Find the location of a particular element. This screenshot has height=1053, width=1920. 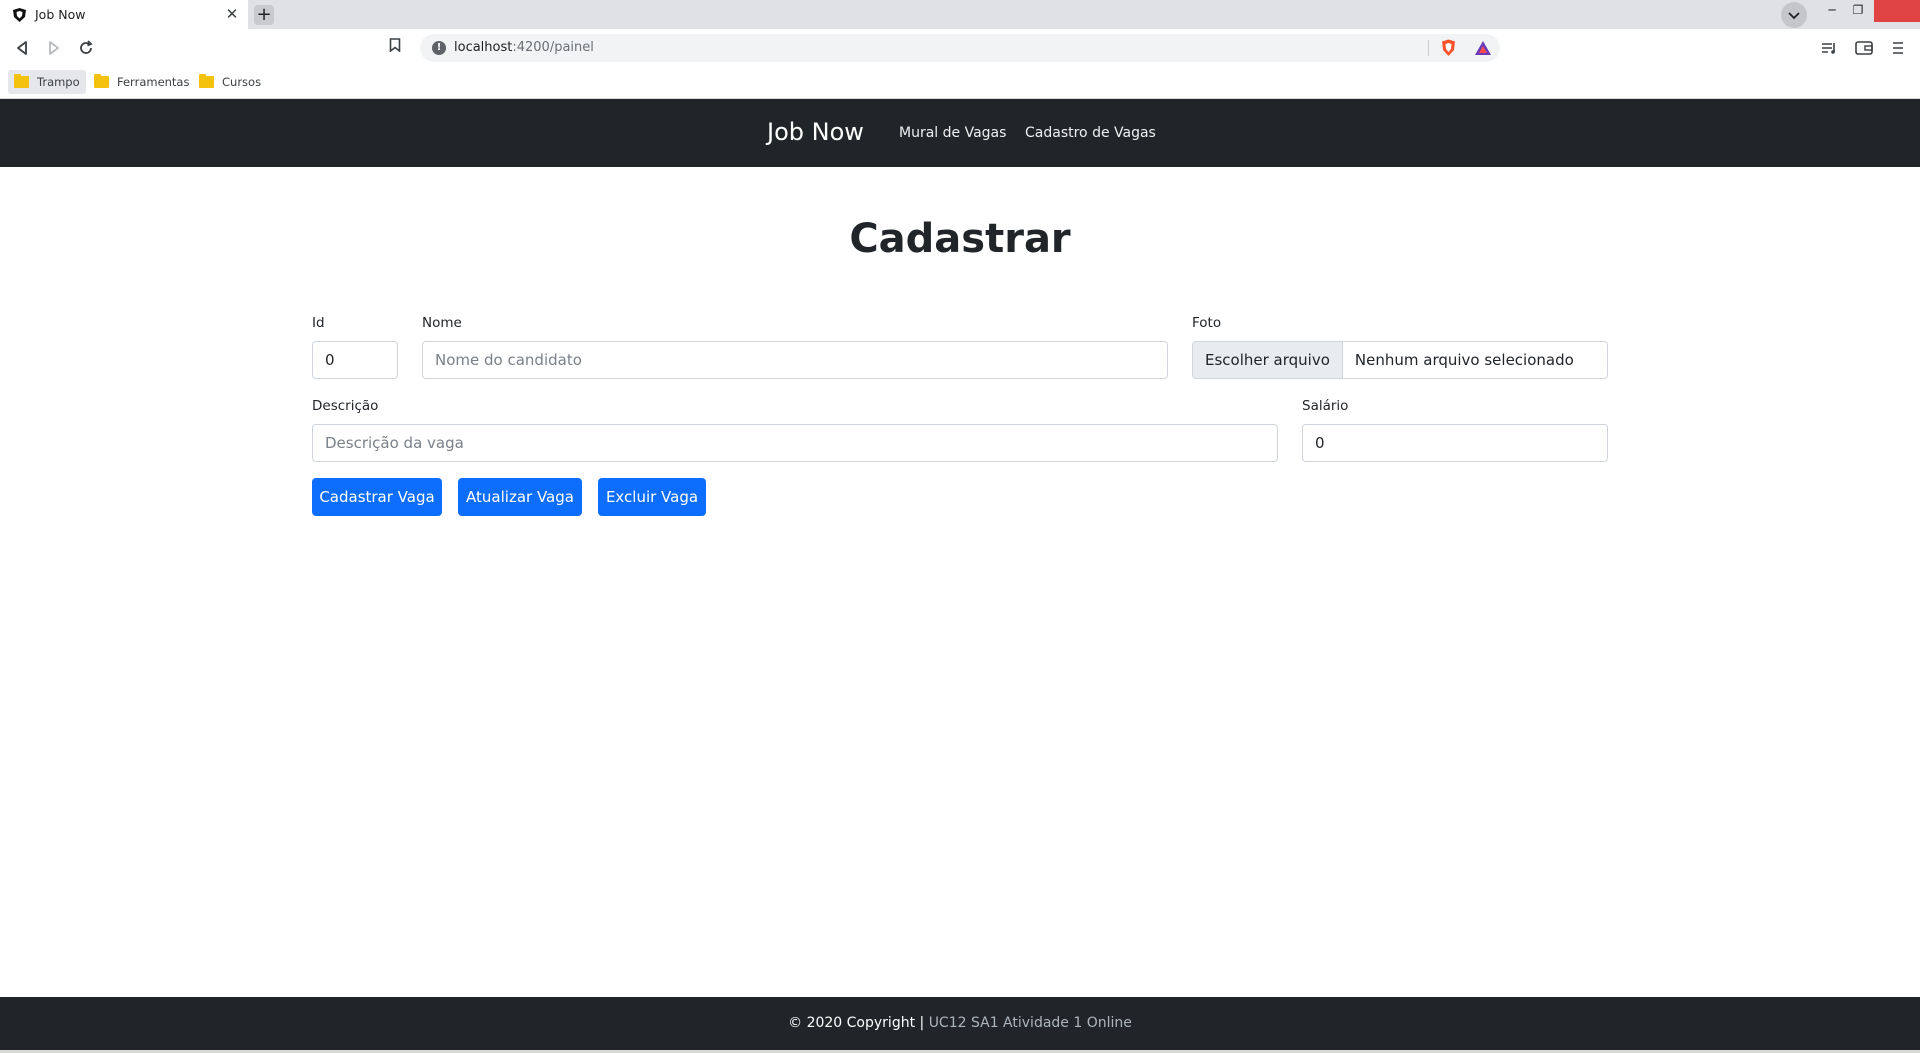

wallet-icon is located at coordinates (1864, 48).